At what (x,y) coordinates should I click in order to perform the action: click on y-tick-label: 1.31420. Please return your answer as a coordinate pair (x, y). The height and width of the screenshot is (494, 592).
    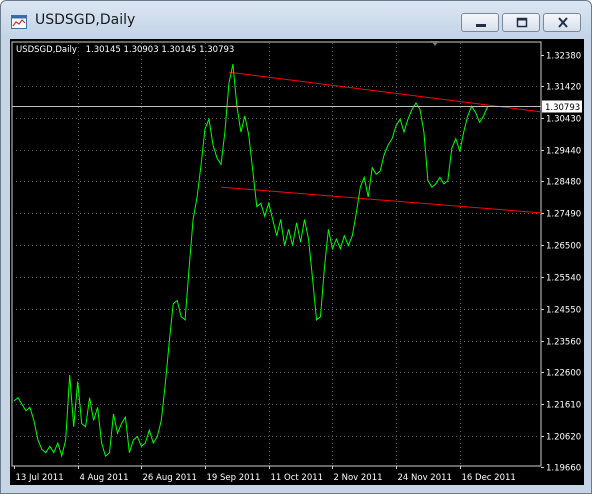
    Looking at the image, I should click on (563, 88).